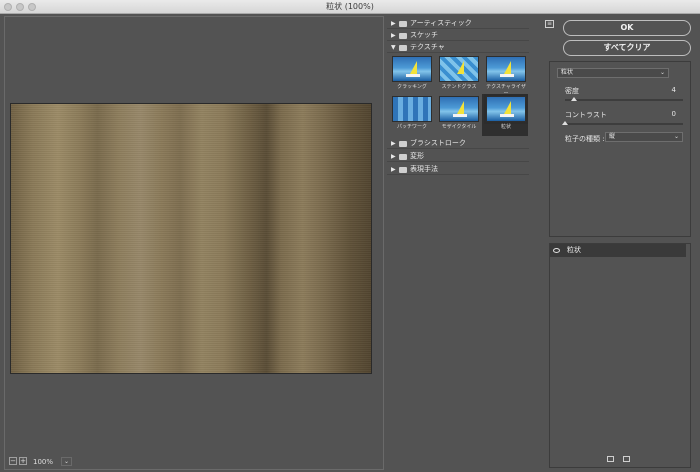  I want to click on contrast-slider, so click(622, 123).